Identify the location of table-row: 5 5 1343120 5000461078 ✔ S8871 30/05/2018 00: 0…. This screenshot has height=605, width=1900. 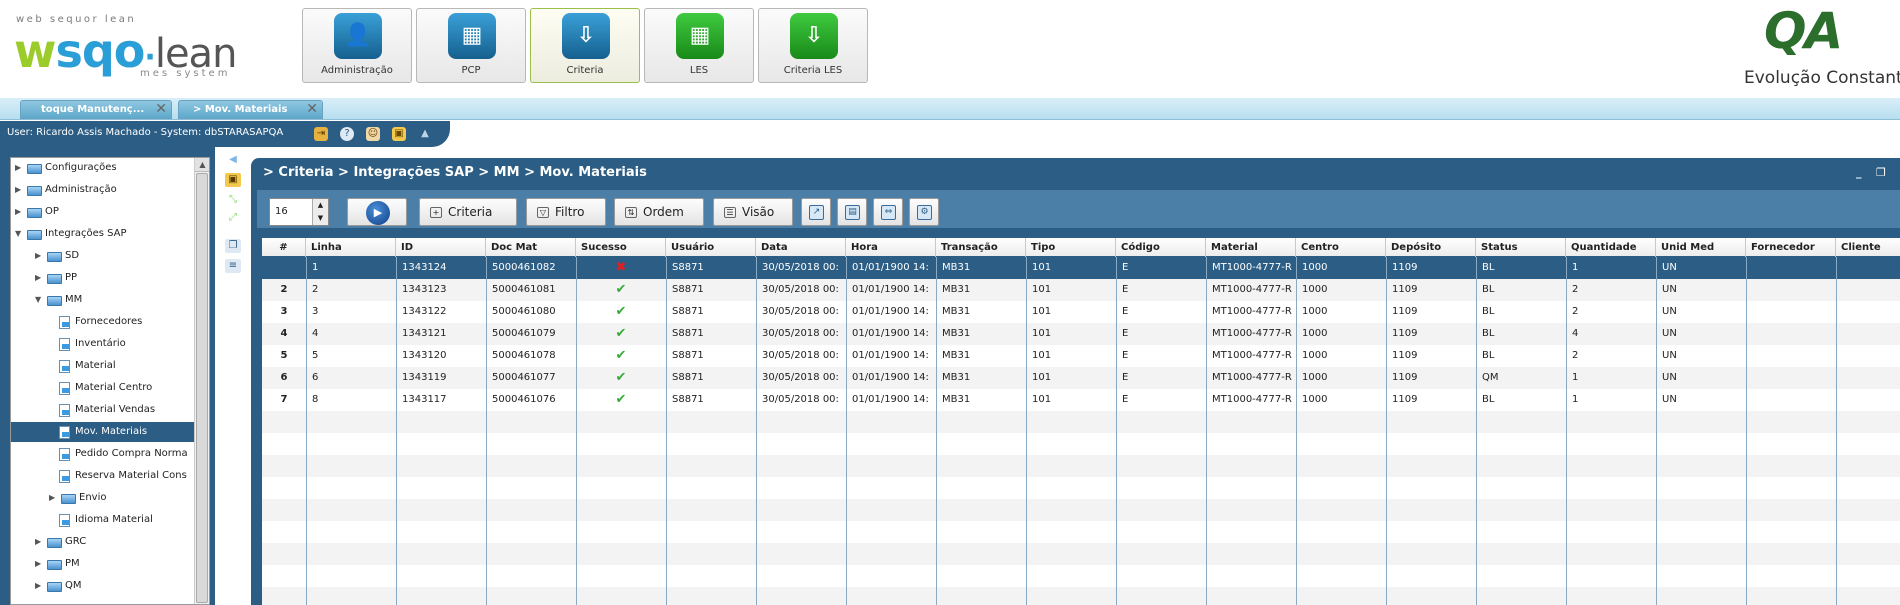
(1081, 356).